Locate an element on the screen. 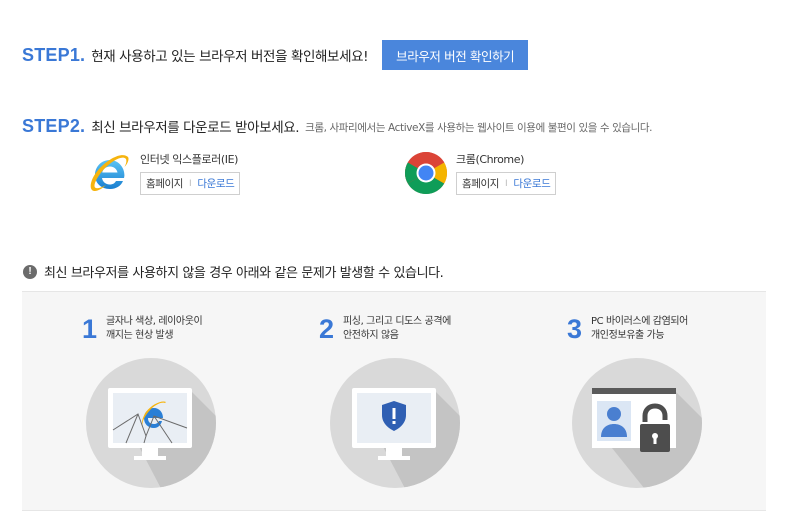 The width and height of the screenshot is (788, 520). step2-text: 최신 브라우저를 다운로드 받아보세요. is located at coordinates (195, 128).